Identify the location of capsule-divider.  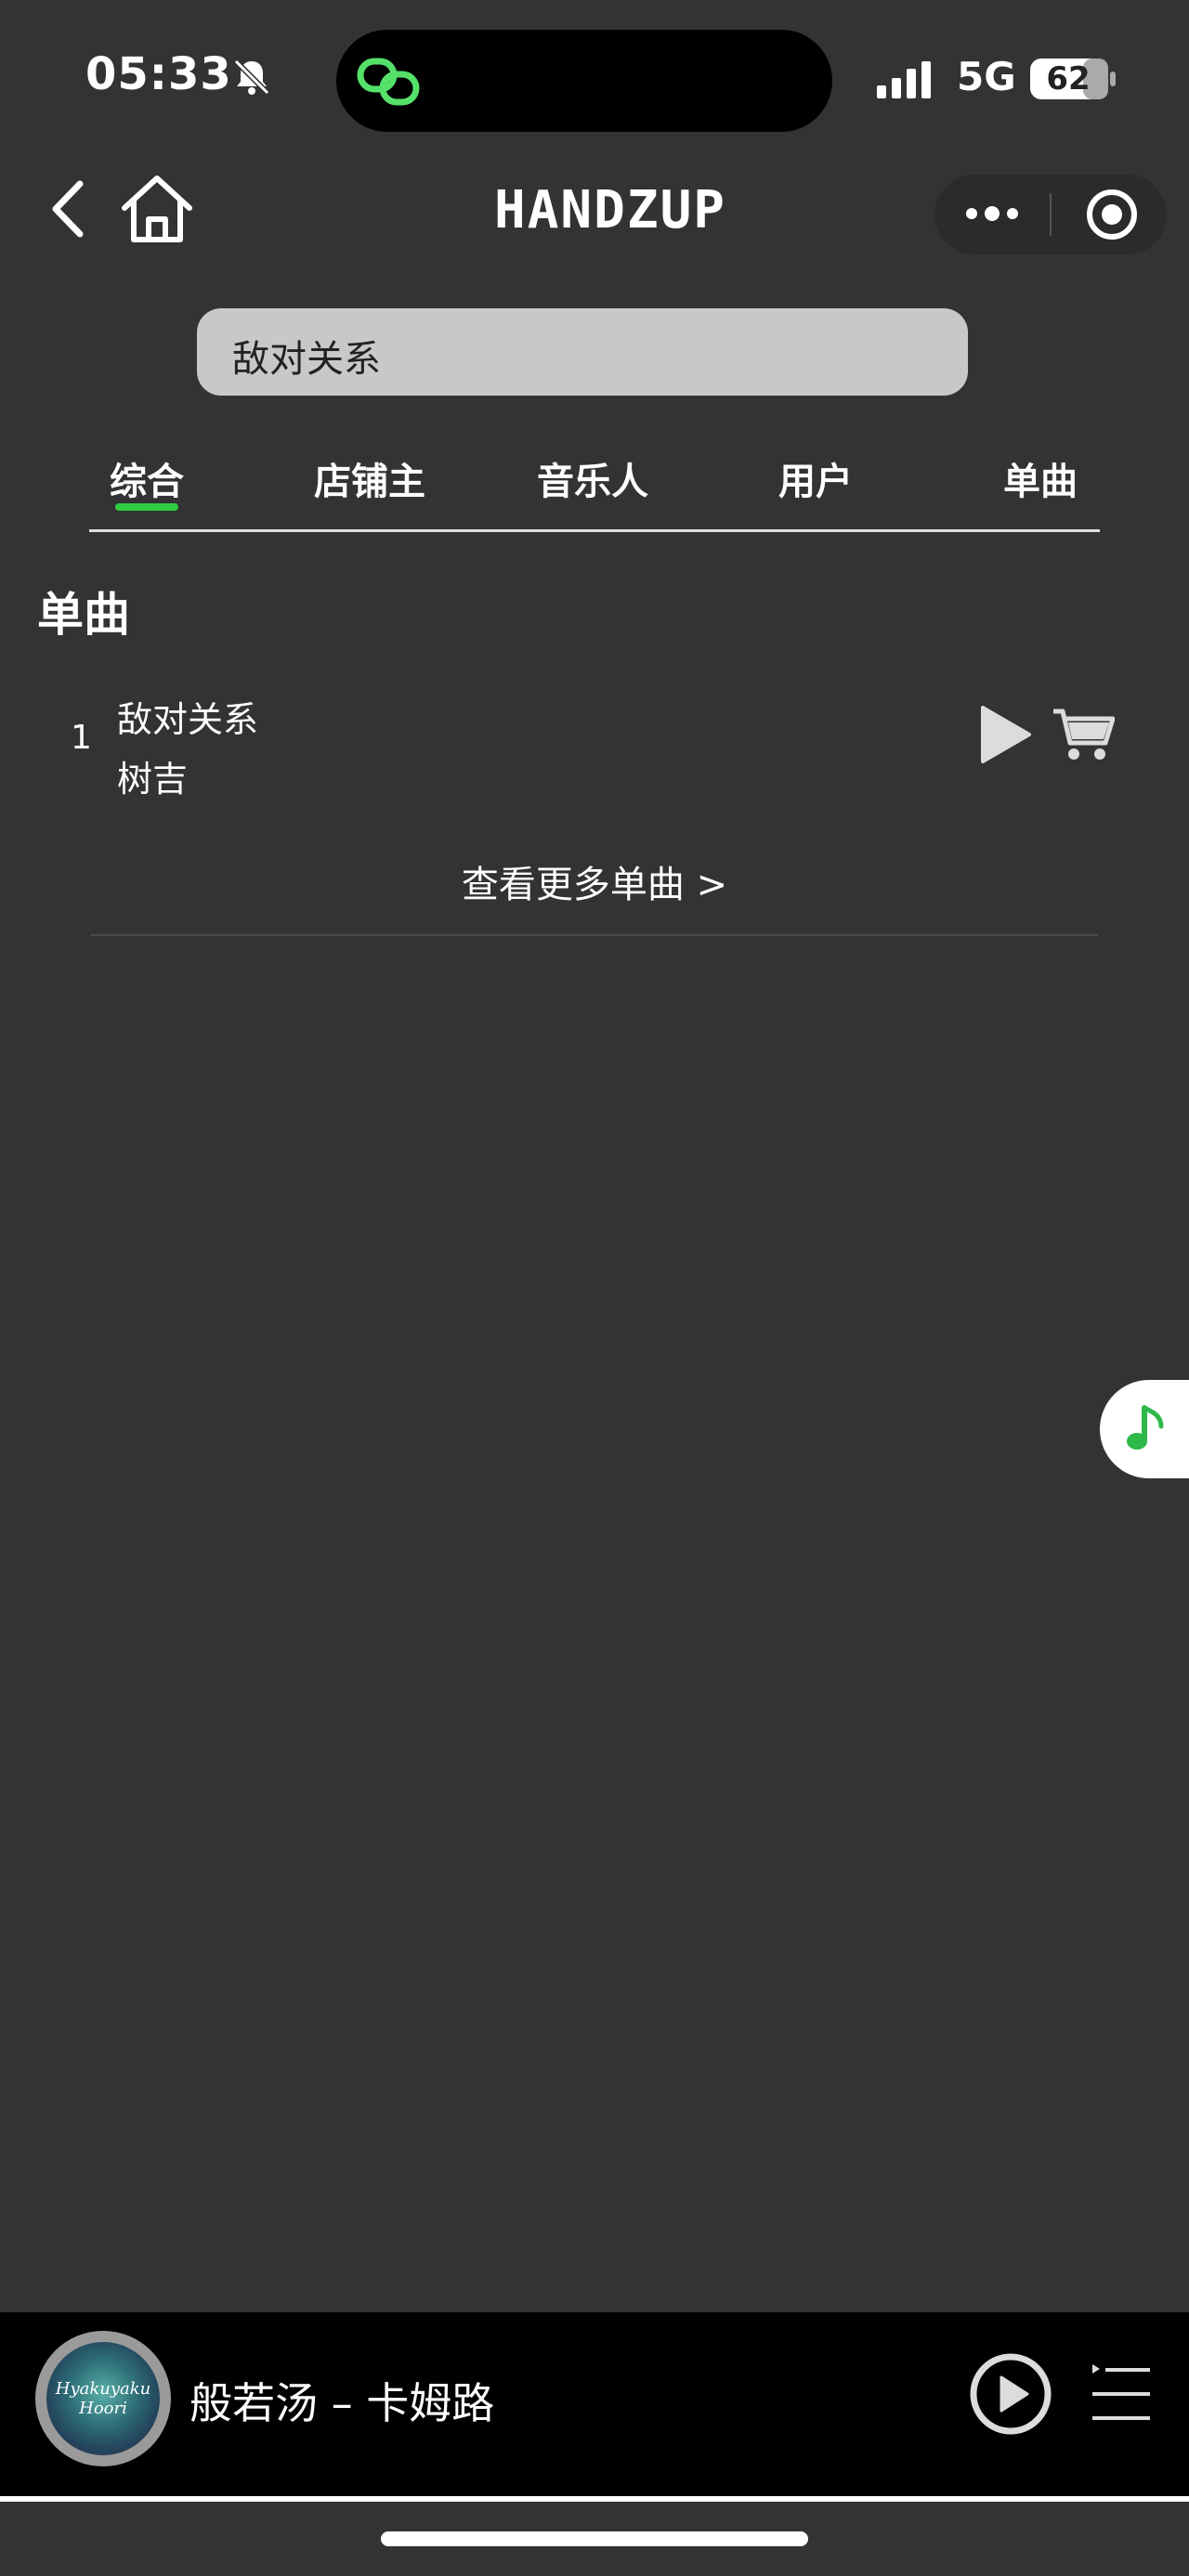
(1051, 214).